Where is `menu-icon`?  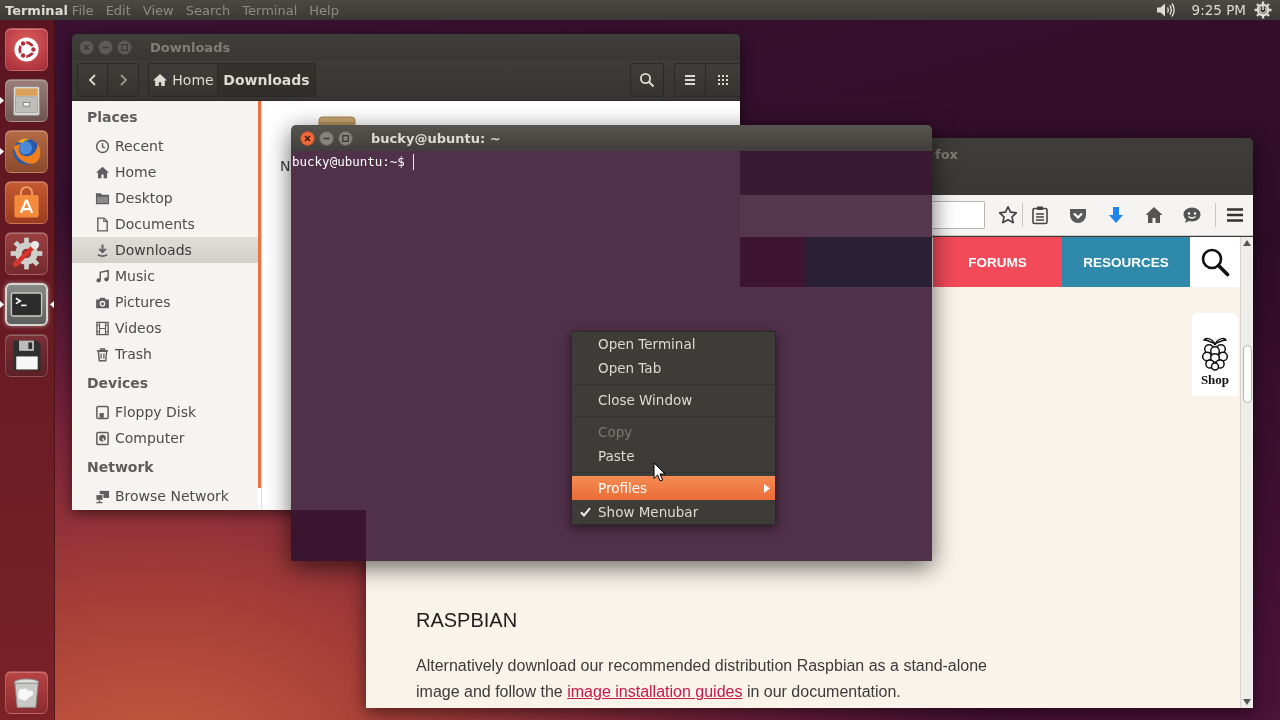 menu-icon is located at coordinates (1235, 215).